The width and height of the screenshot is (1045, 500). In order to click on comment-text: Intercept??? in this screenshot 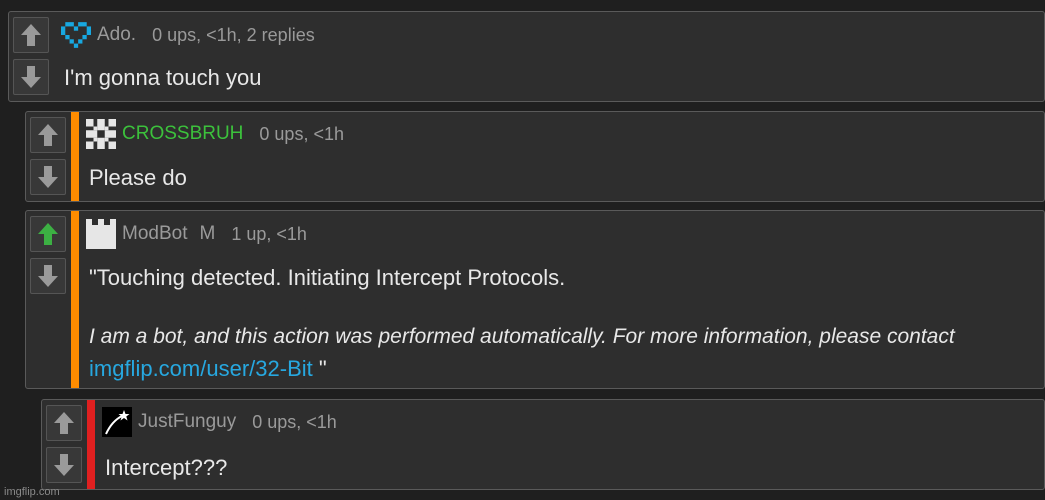, I will do `click(166, 467)`.